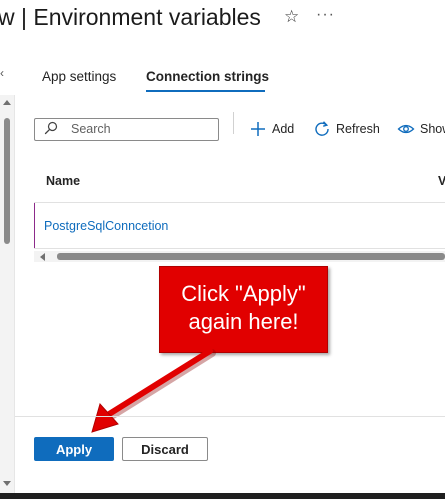  Describe the element at coordinates (63, 181) in the screenshot. I see `column-header-name: Name` at that location.